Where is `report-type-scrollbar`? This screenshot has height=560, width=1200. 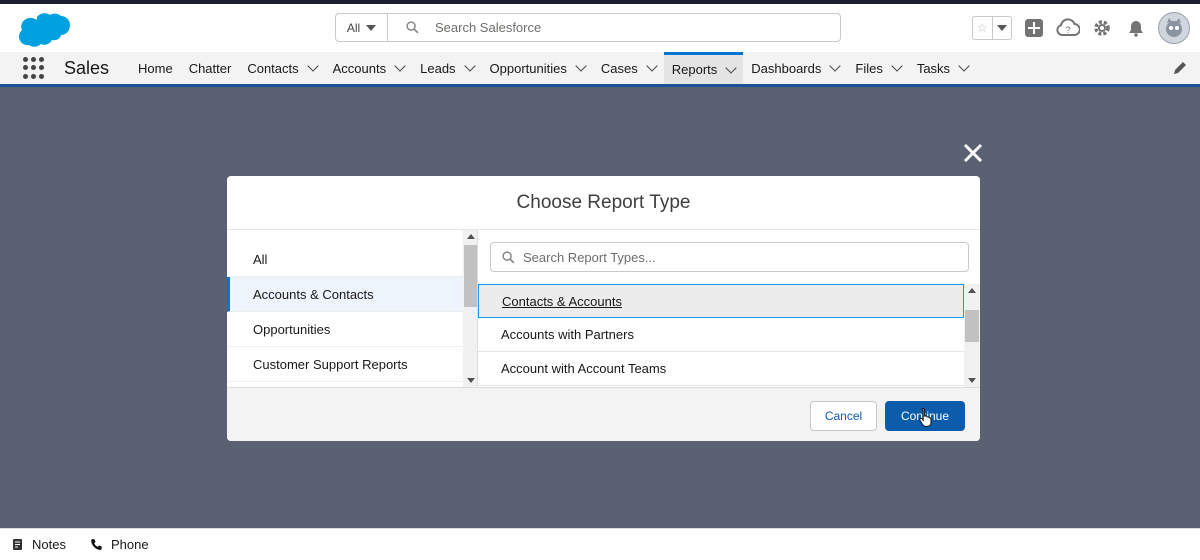 report-type-scrollbar is located at coordinates (972, 335).